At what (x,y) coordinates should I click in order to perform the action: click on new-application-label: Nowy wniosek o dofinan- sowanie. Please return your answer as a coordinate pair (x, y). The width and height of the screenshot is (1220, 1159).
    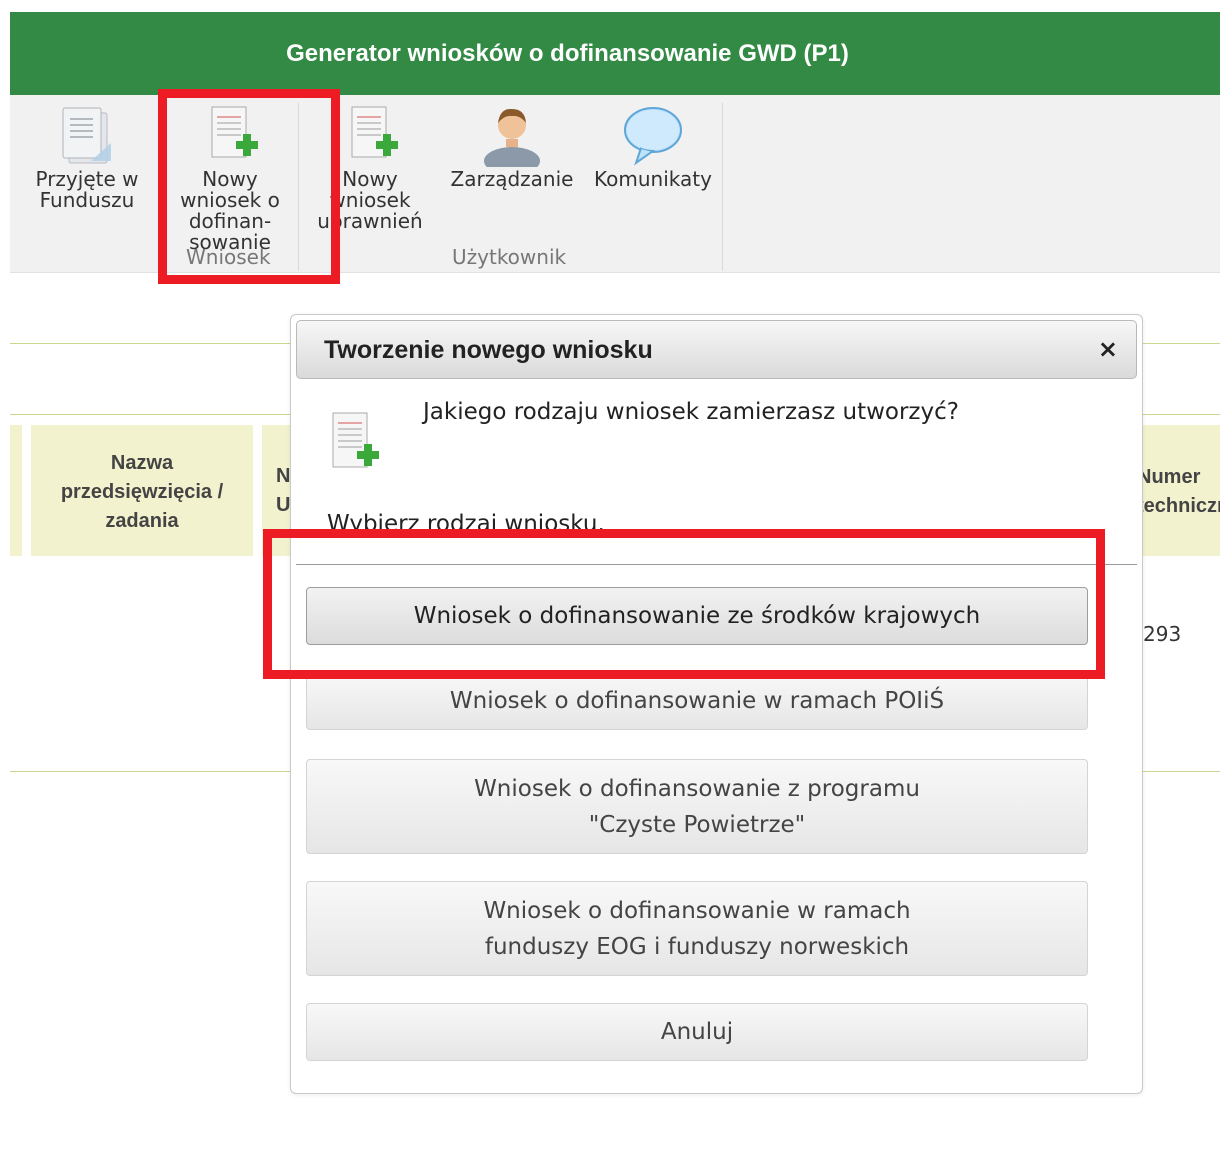
    Looking at the image, I should click on (230, 210).